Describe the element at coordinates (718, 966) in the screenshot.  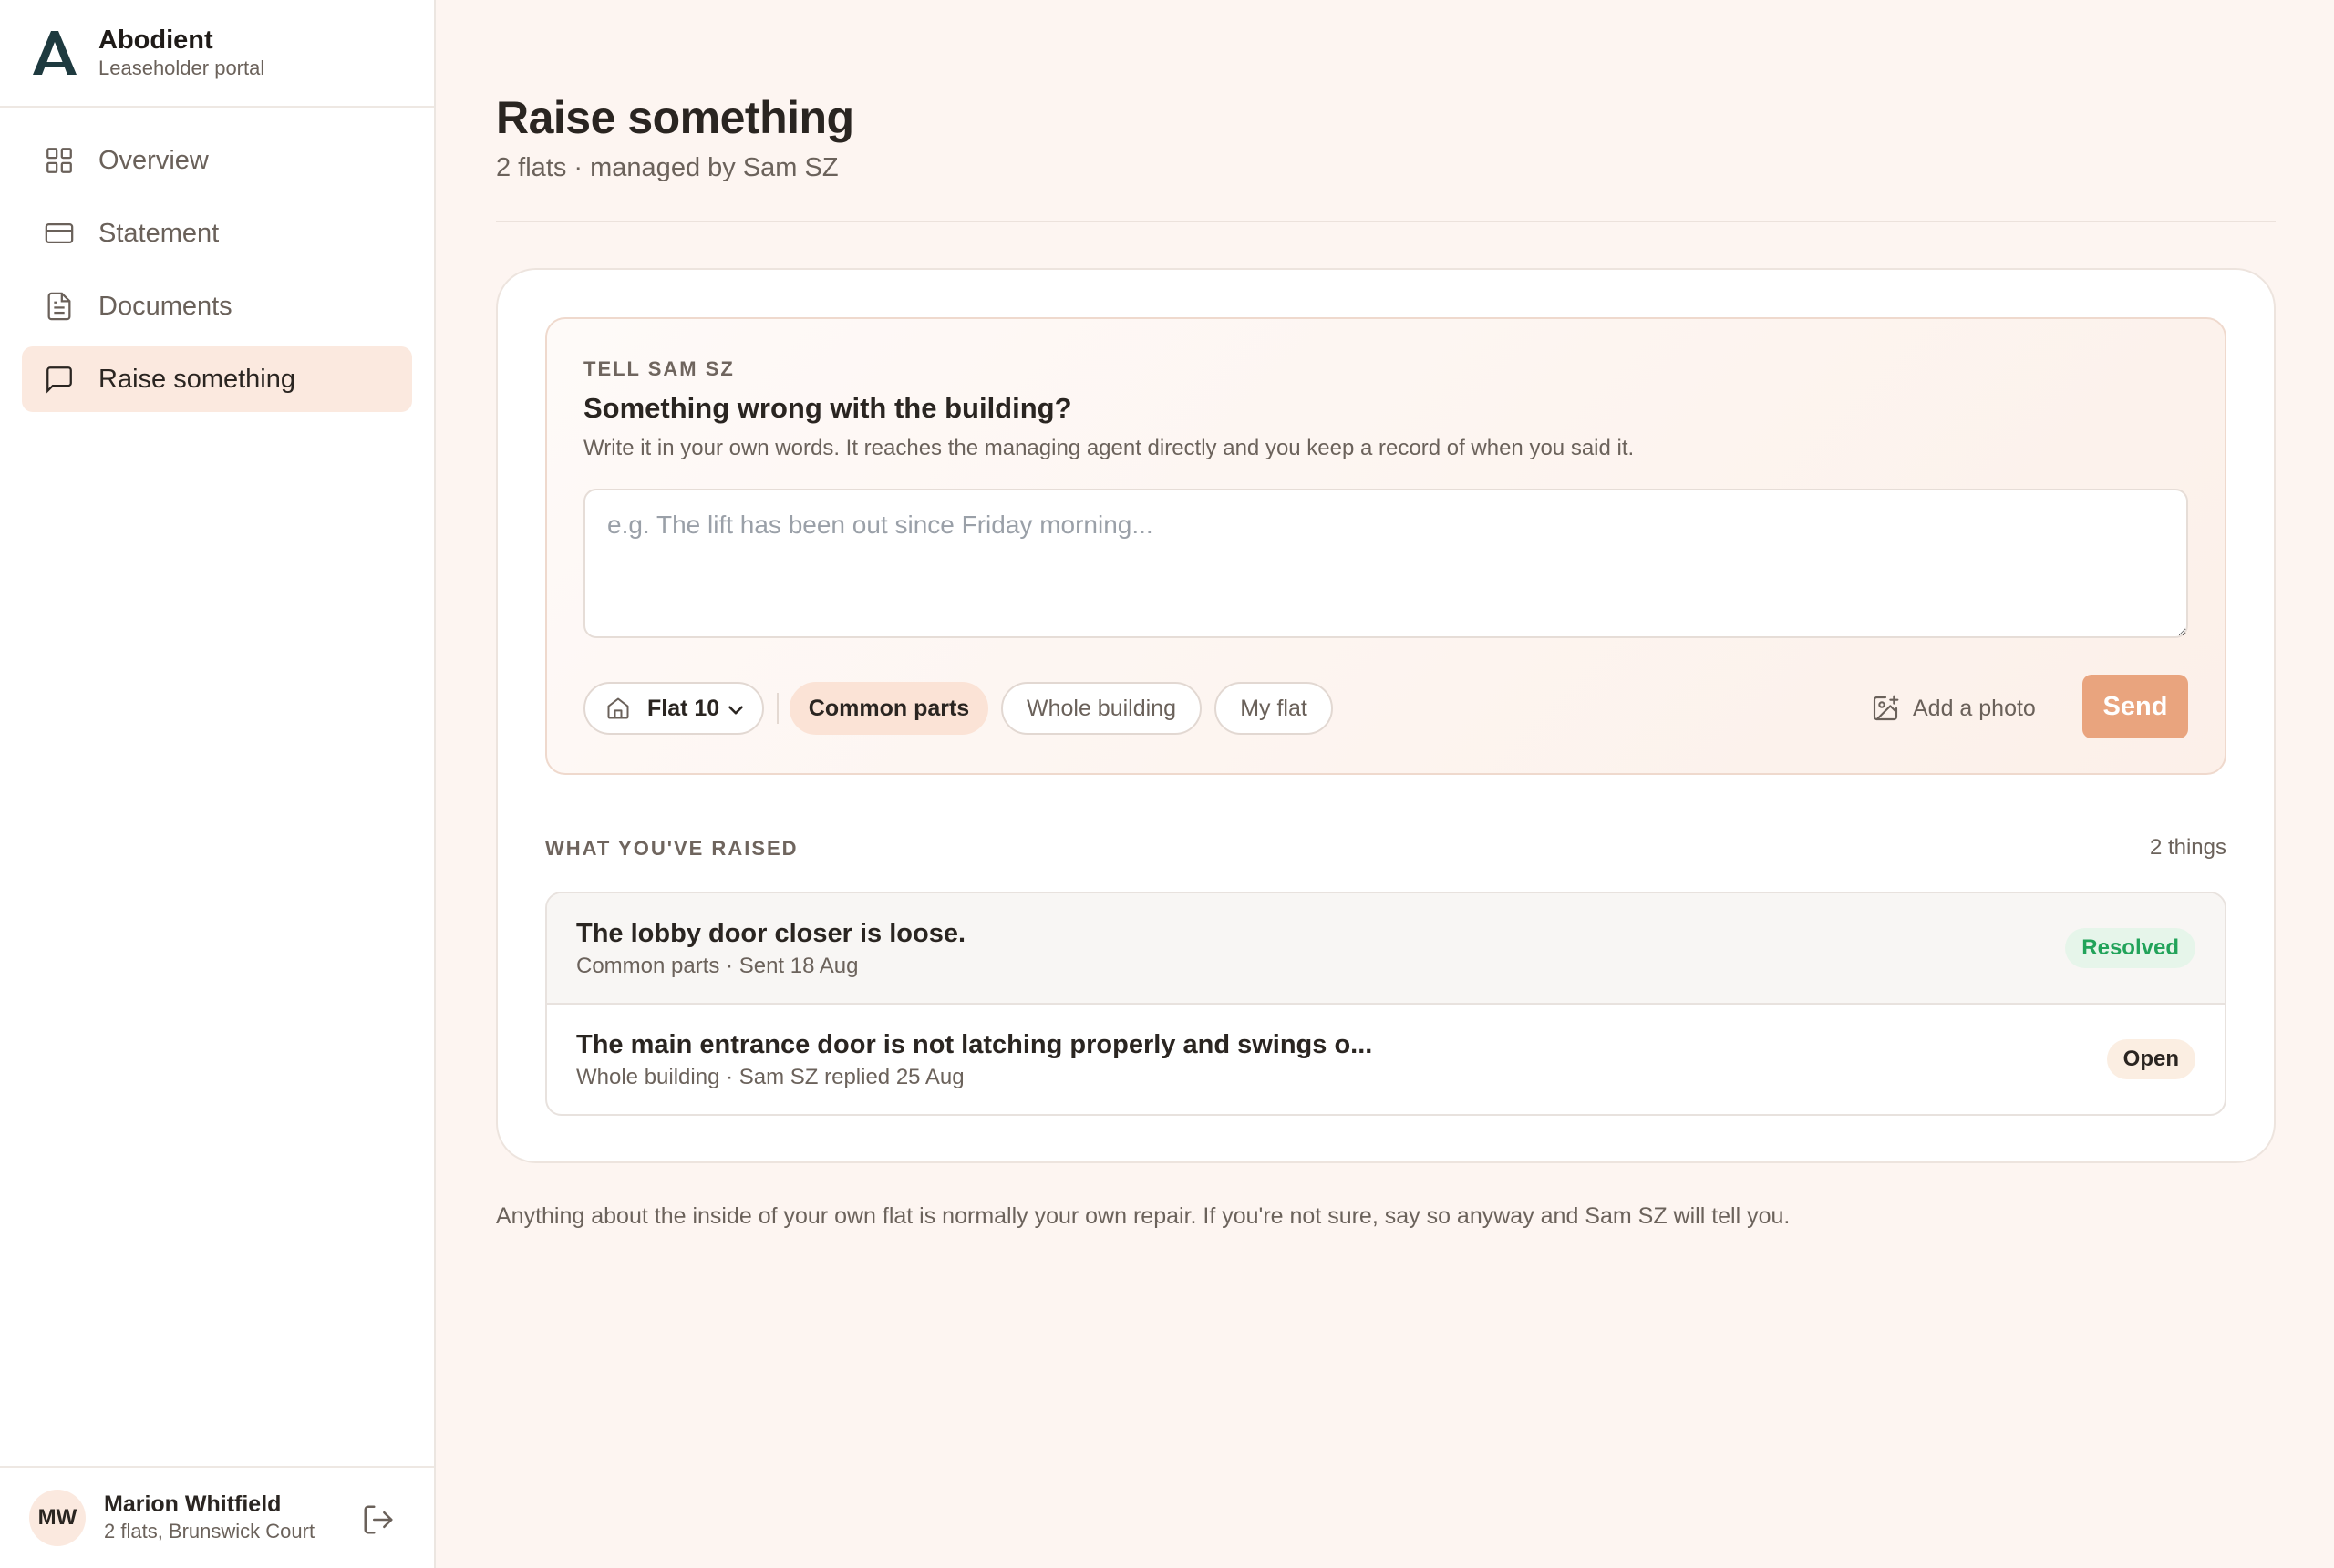
I see `item-meta: Common parts · Sent 18 Aug` at that location.